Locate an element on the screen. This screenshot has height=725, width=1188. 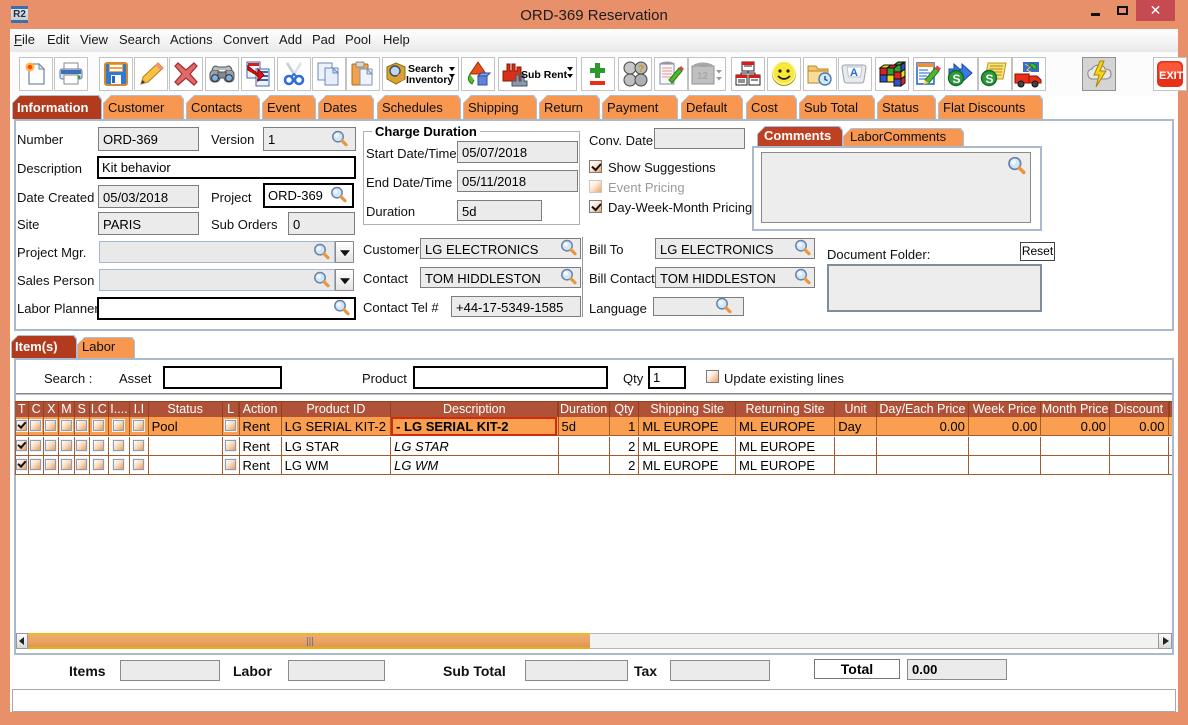
svg-text: EXIT is located at coordinates (1171, 76).